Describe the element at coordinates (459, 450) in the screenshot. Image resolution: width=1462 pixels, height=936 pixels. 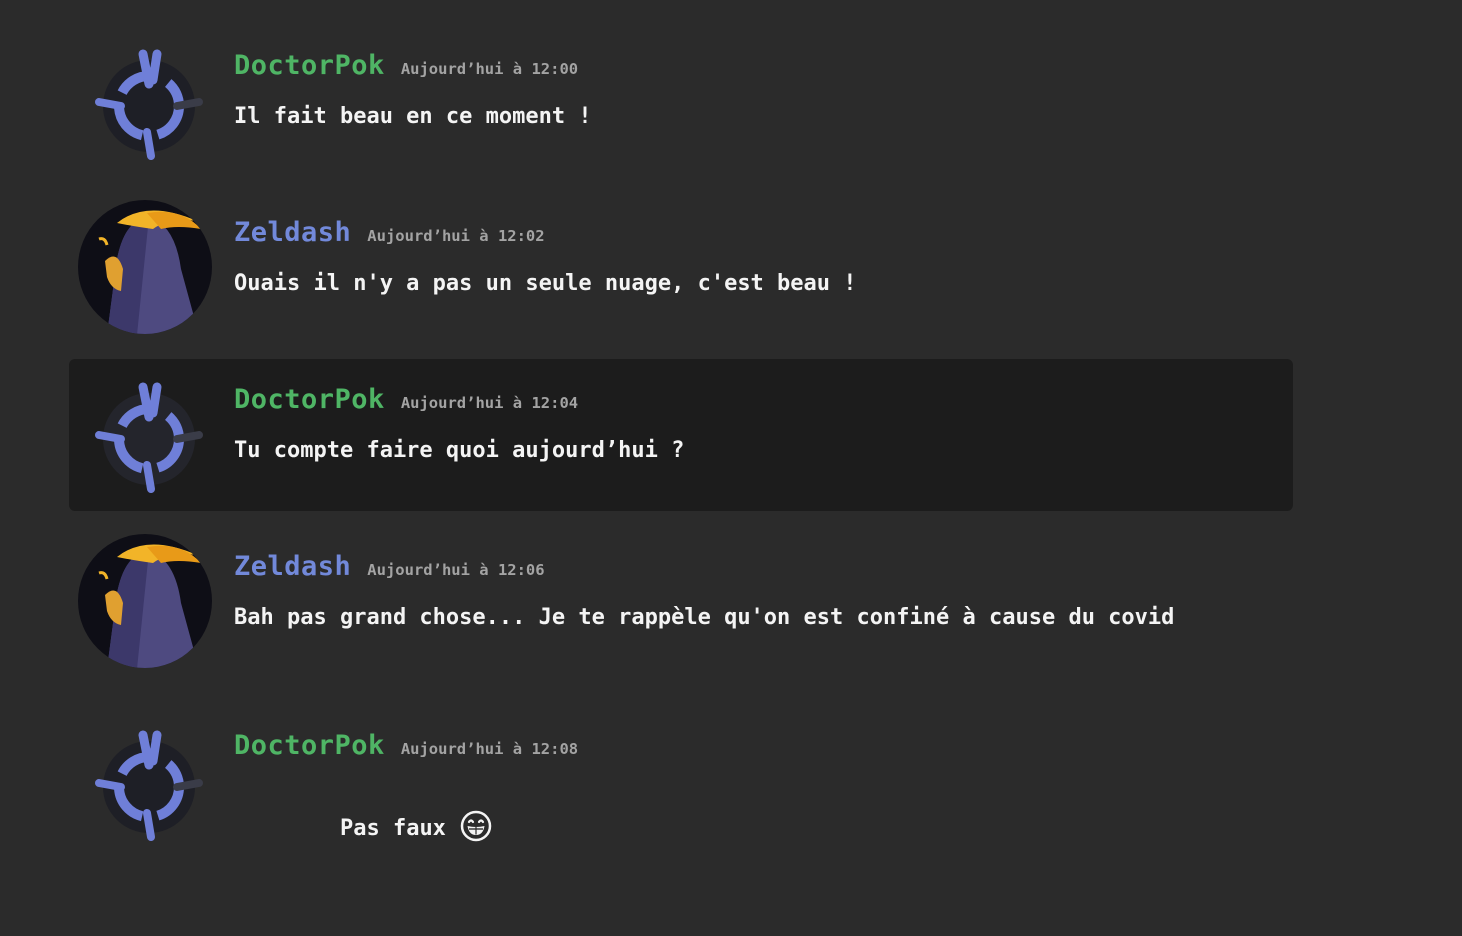
I see `message-text: Tu compte faire quoi aujourd’hui ?` at that location.